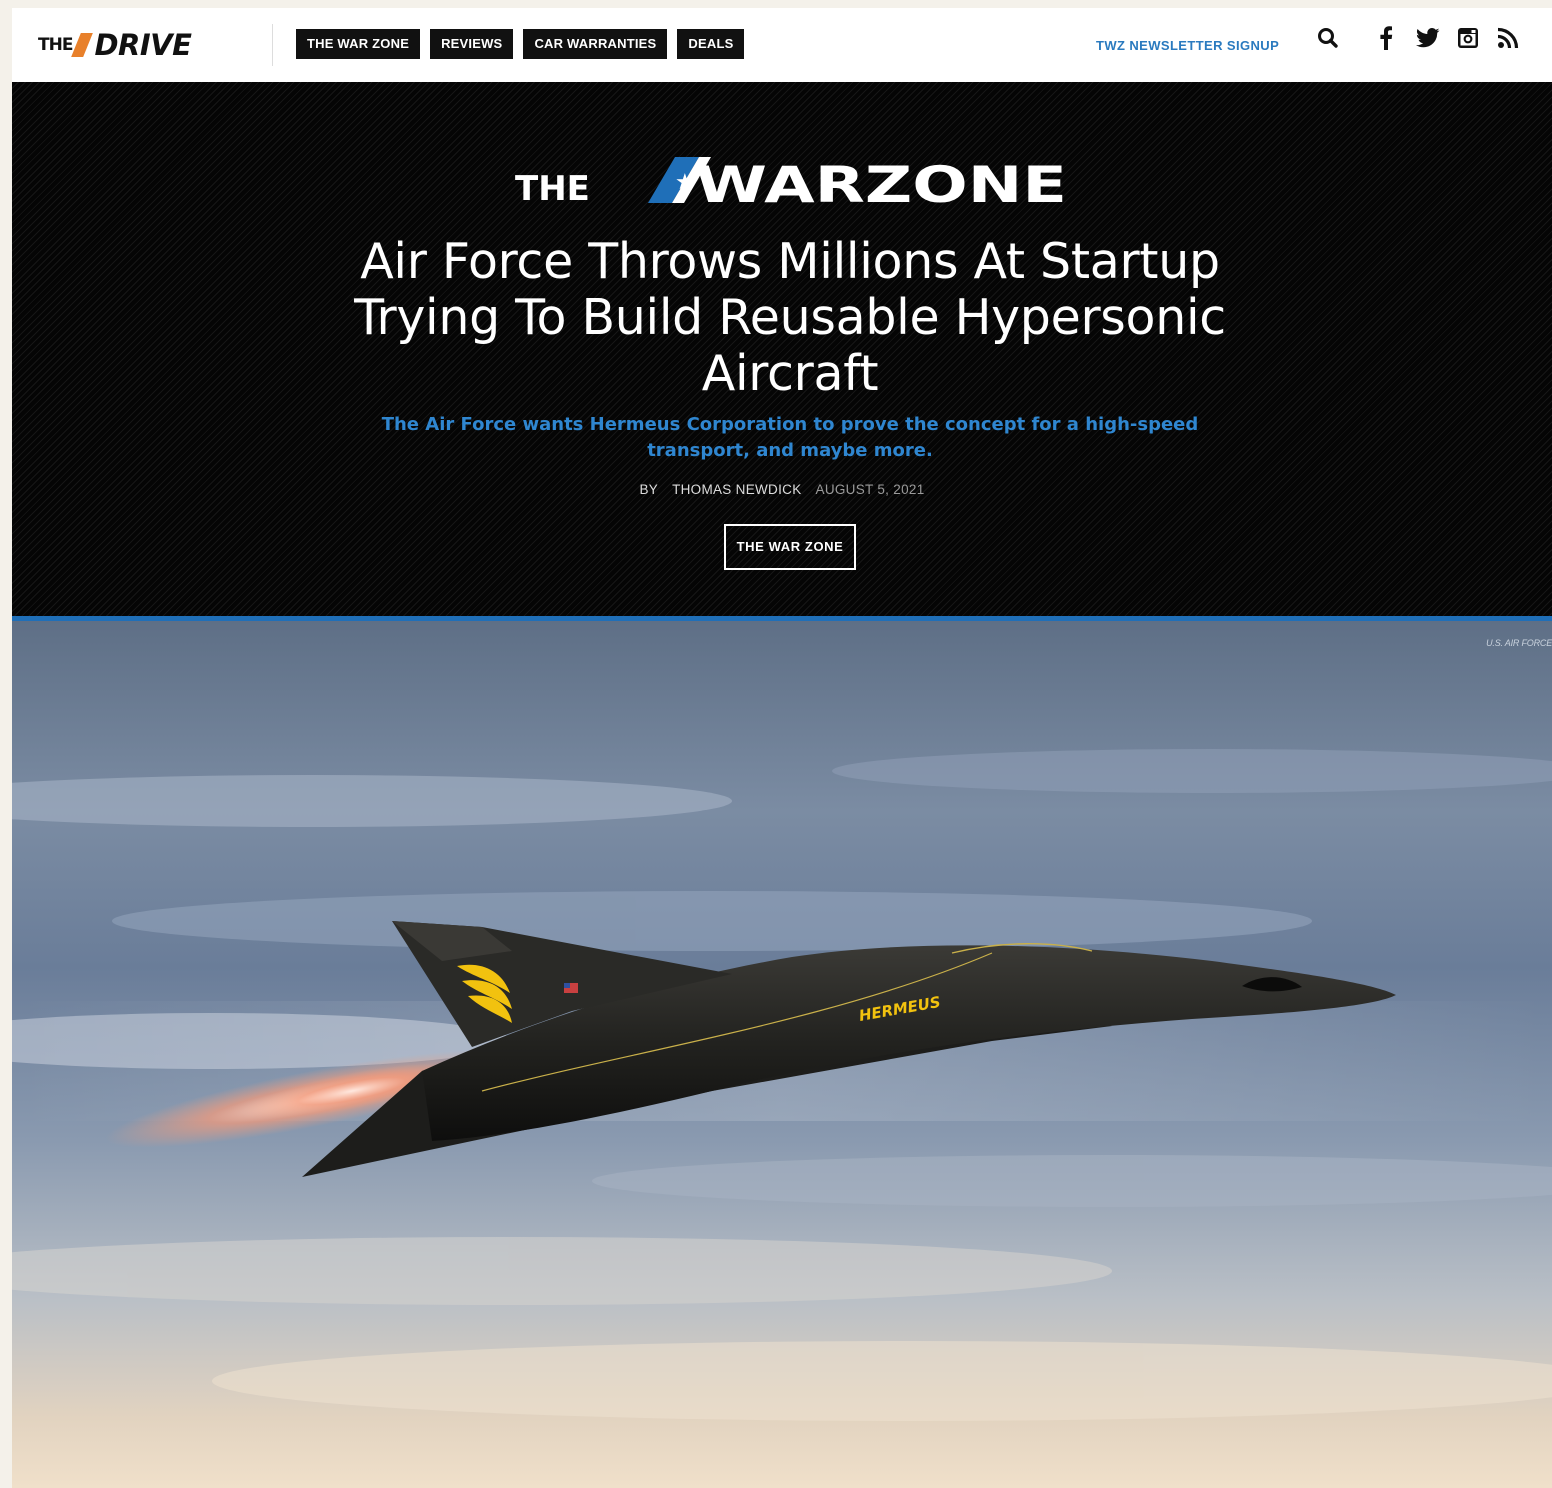 This screenshot has width=1552, height=1488. I want to click on instagram-icon, so click(1468, 38).